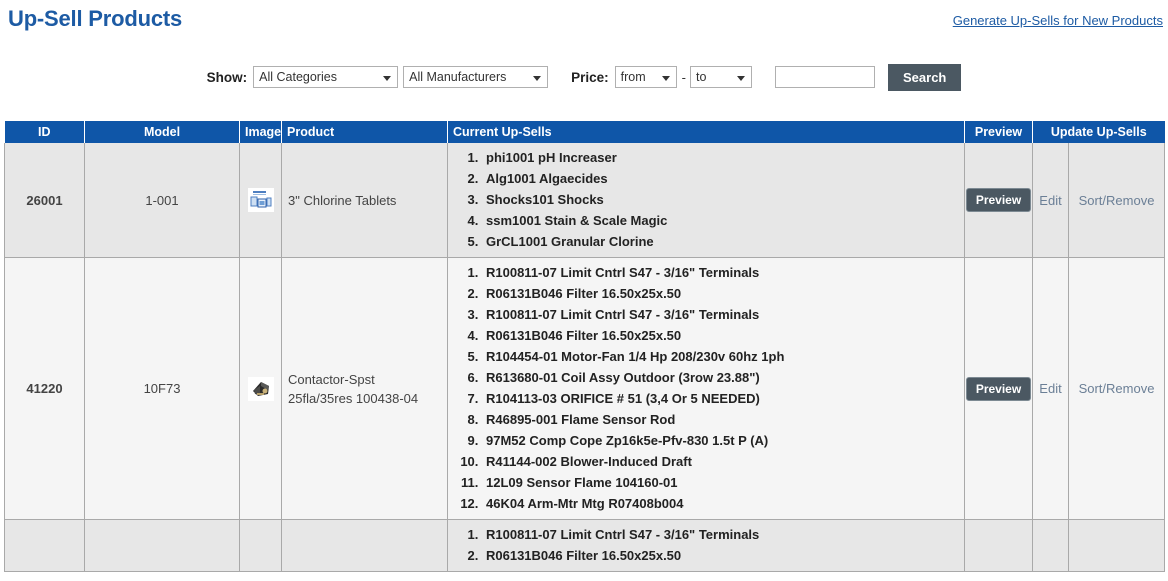 The width and height of the screenshot is (1168, 581). I want to click on categories-select-value: All Categories, so click(298, 77).